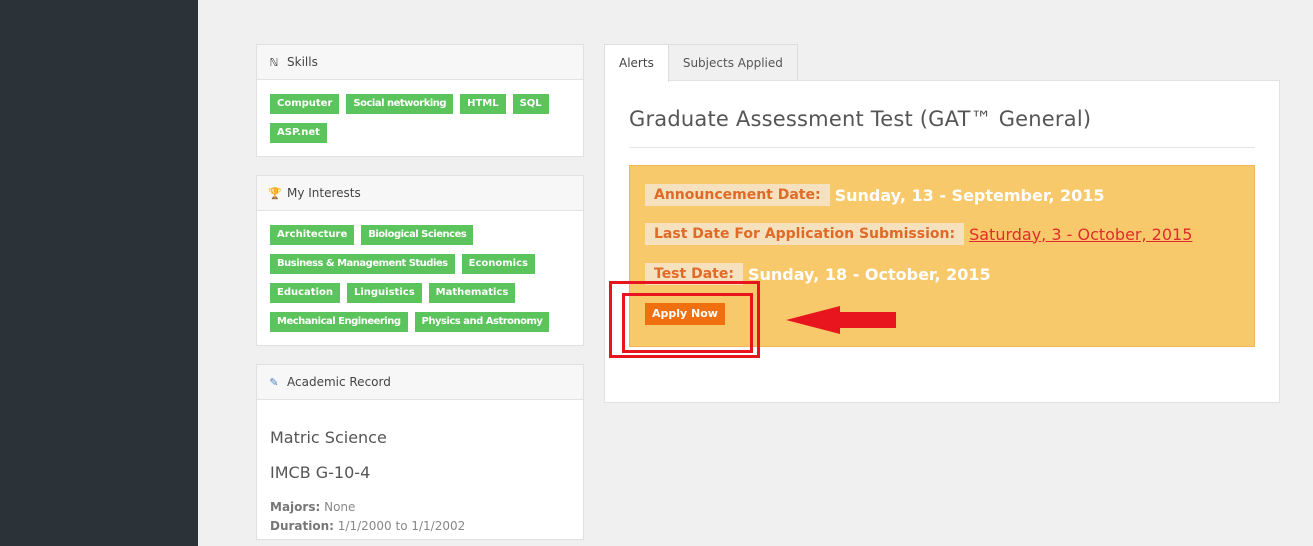 The image size is (1313, 546). What do you see at coordinates (417, 235) in the screenshot?
I see `interest-tag: Biological Sciences` at bounding box center [417, 235].